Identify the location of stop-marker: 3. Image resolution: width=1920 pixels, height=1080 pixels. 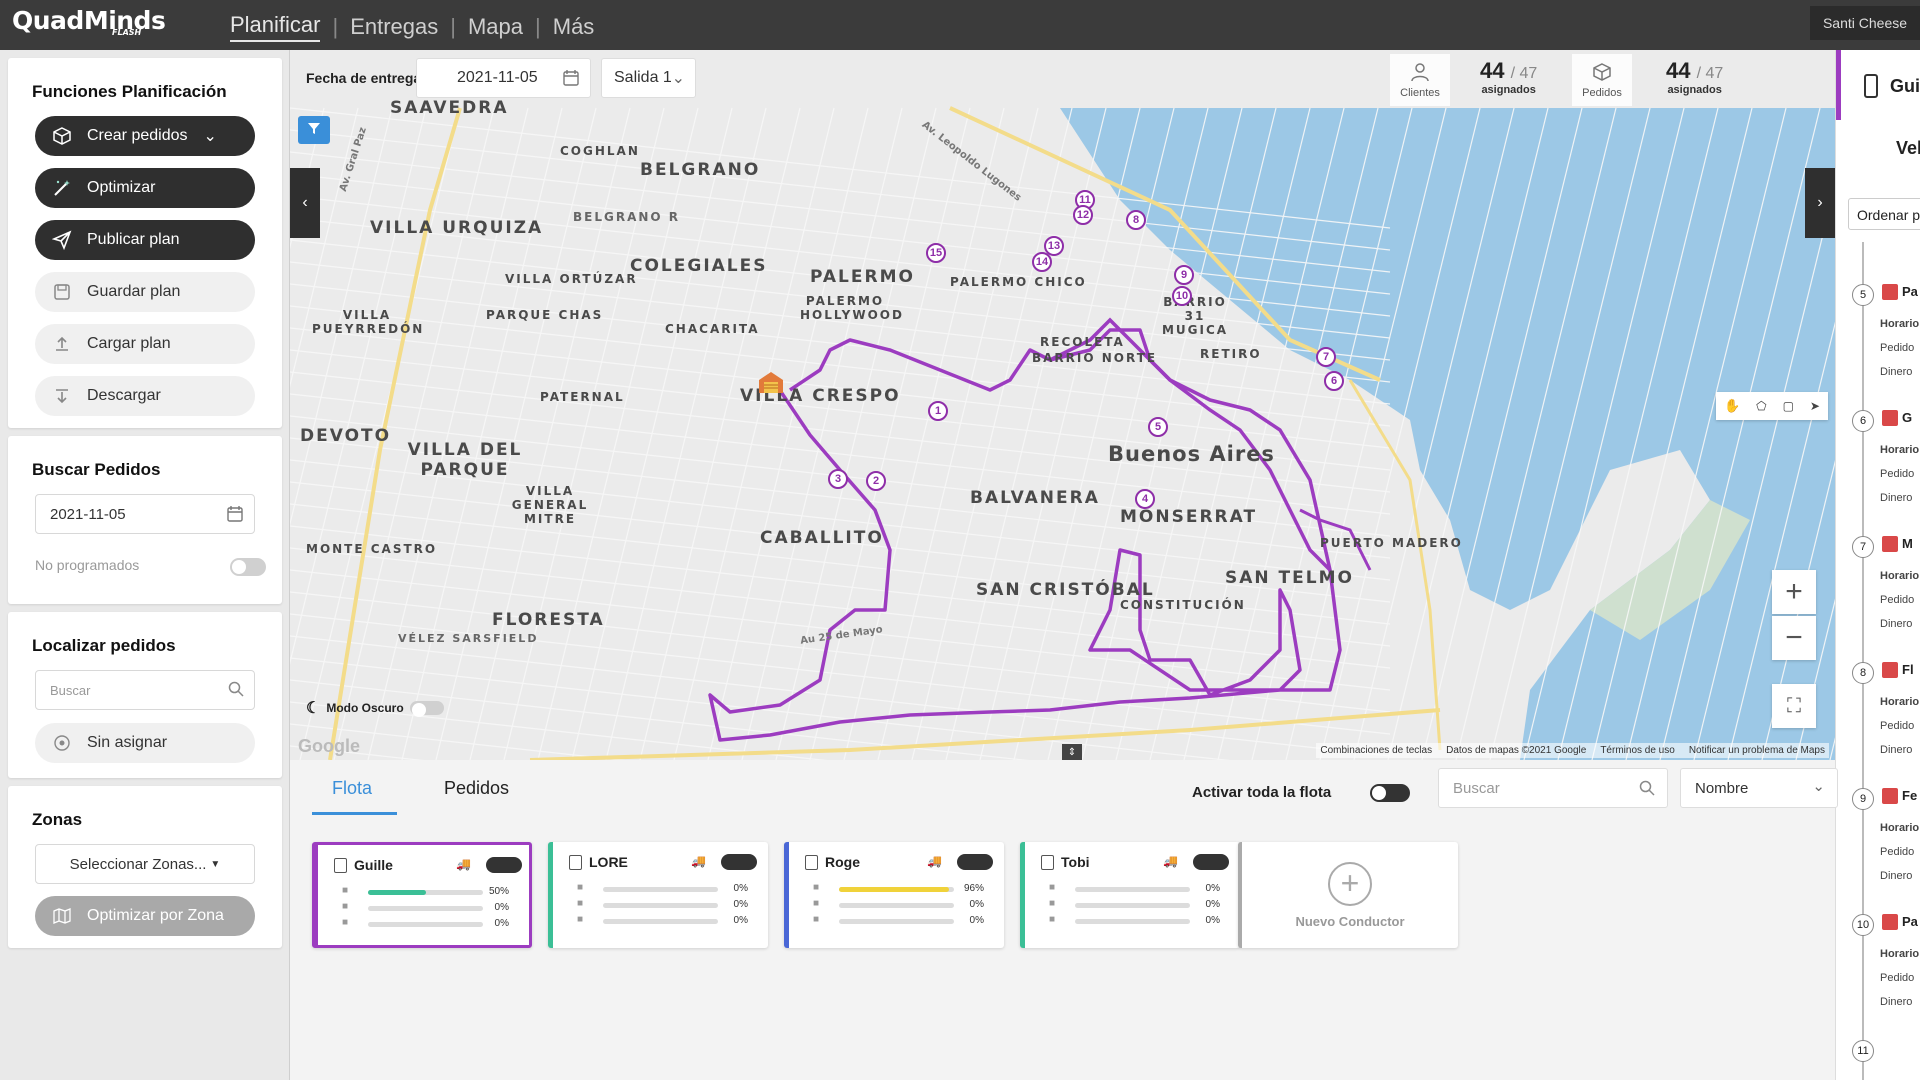
(838, 479).